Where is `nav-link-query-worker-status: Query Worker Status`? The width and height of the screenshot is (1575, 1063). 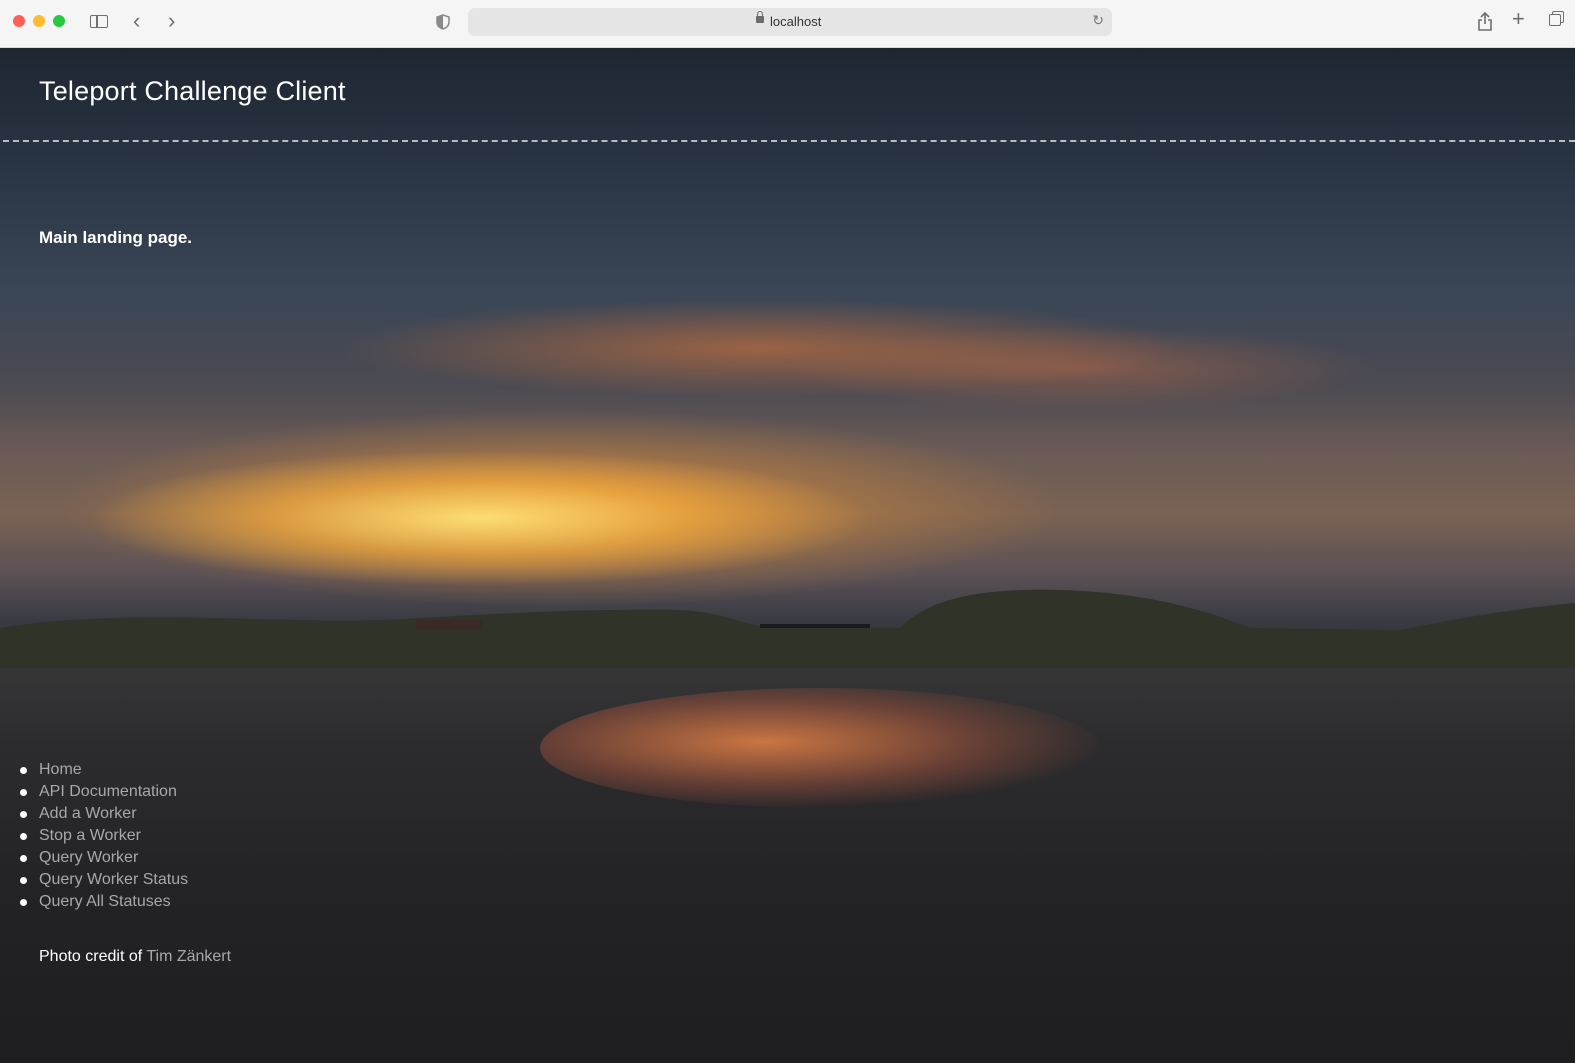 nav-link-query-worker-status: Query Worker Status is located at coordinates (113, 879).